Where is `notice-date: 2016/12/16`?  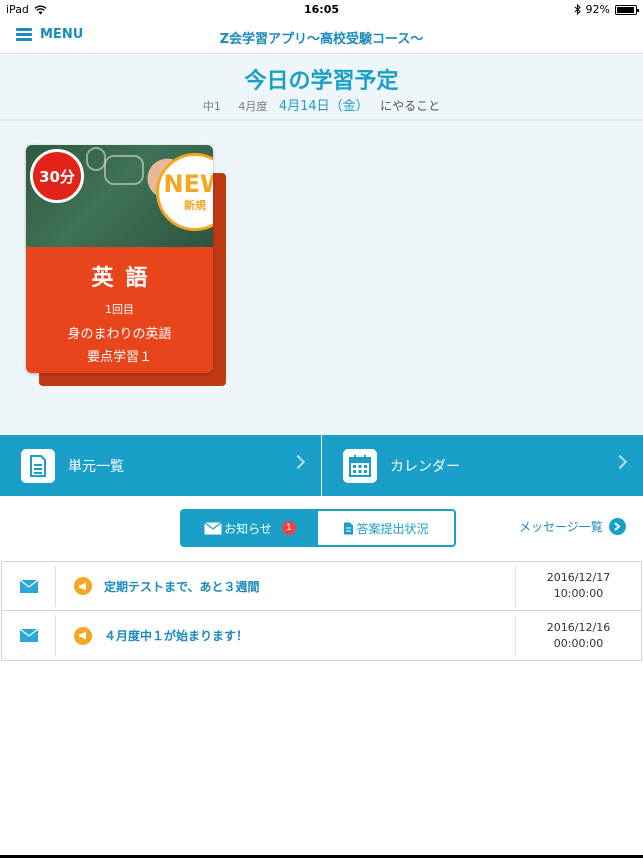 notice-date: 2016/12/16 is located at coordinates (578, 627).